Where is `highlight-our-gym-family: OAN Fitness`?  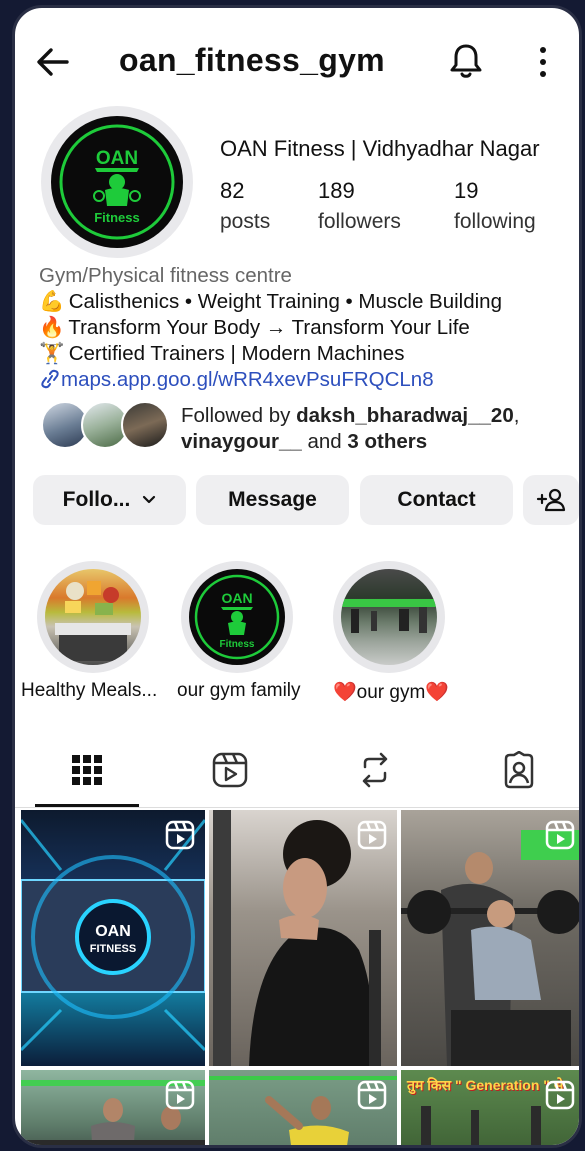 highlight-our-gym-family: OAN Fitness is located at coordinates (237, 617).